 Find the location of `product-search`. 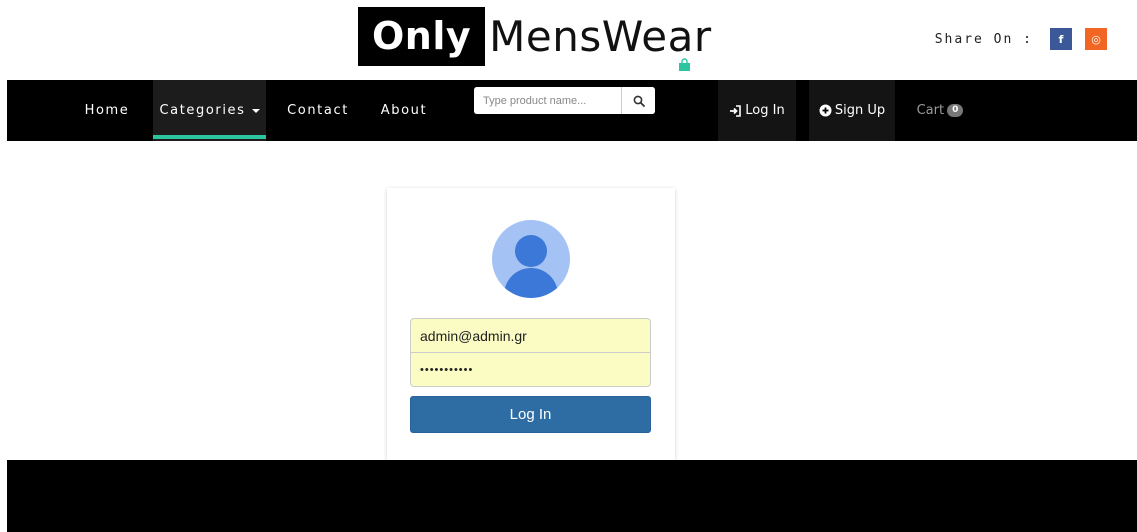

product-search is located at coordinates (564, 100).